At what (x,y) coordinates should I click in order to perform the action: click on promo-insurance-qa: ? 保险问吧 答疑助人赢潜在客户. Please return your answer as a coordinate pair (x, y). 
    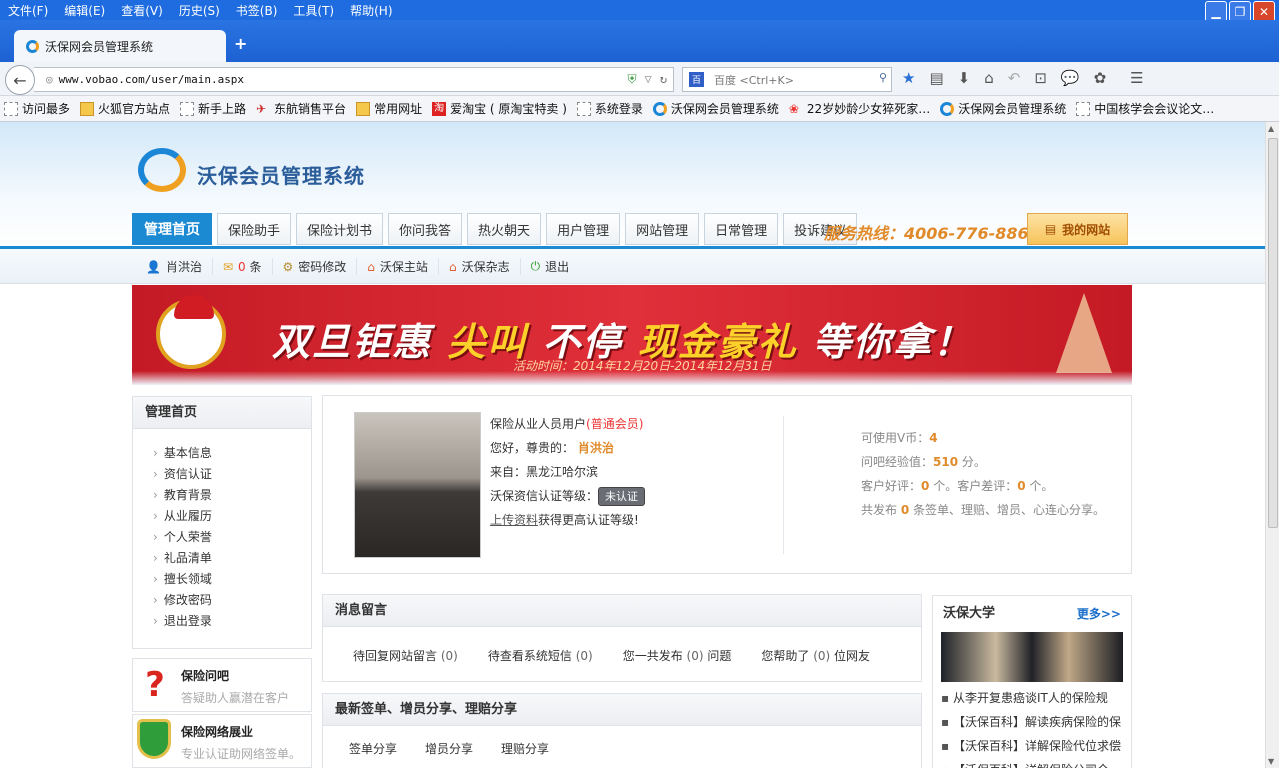
    Looking at the image, I should click on (222, 685).